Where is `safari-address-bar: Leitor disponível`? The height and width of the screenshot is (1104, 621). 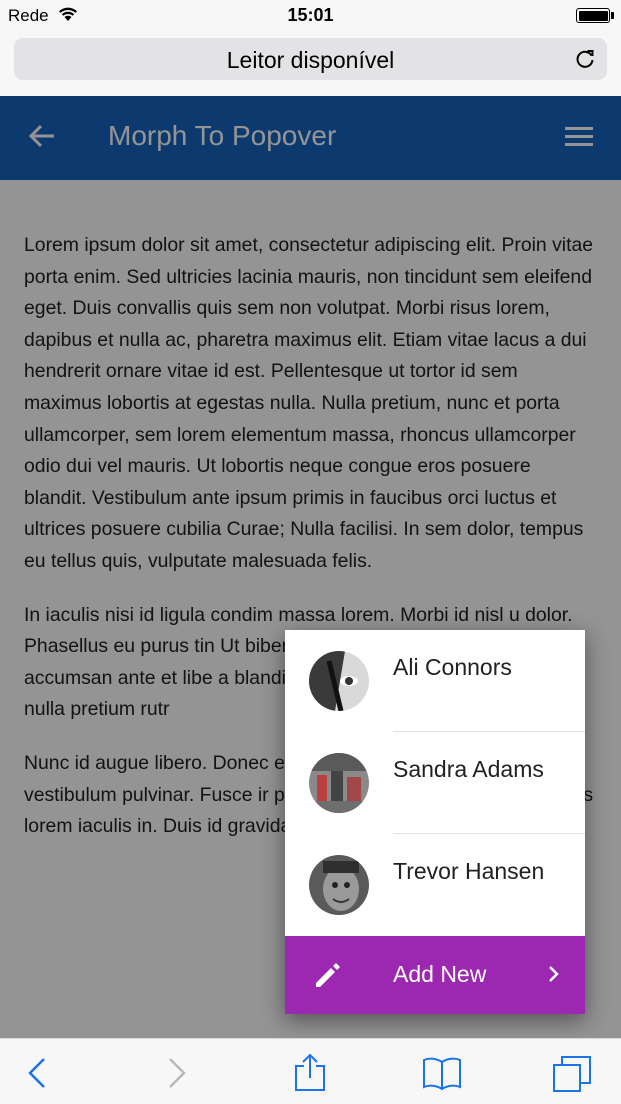
safari-address-bar: Leitor disponível is located at coordinates (310, 64).